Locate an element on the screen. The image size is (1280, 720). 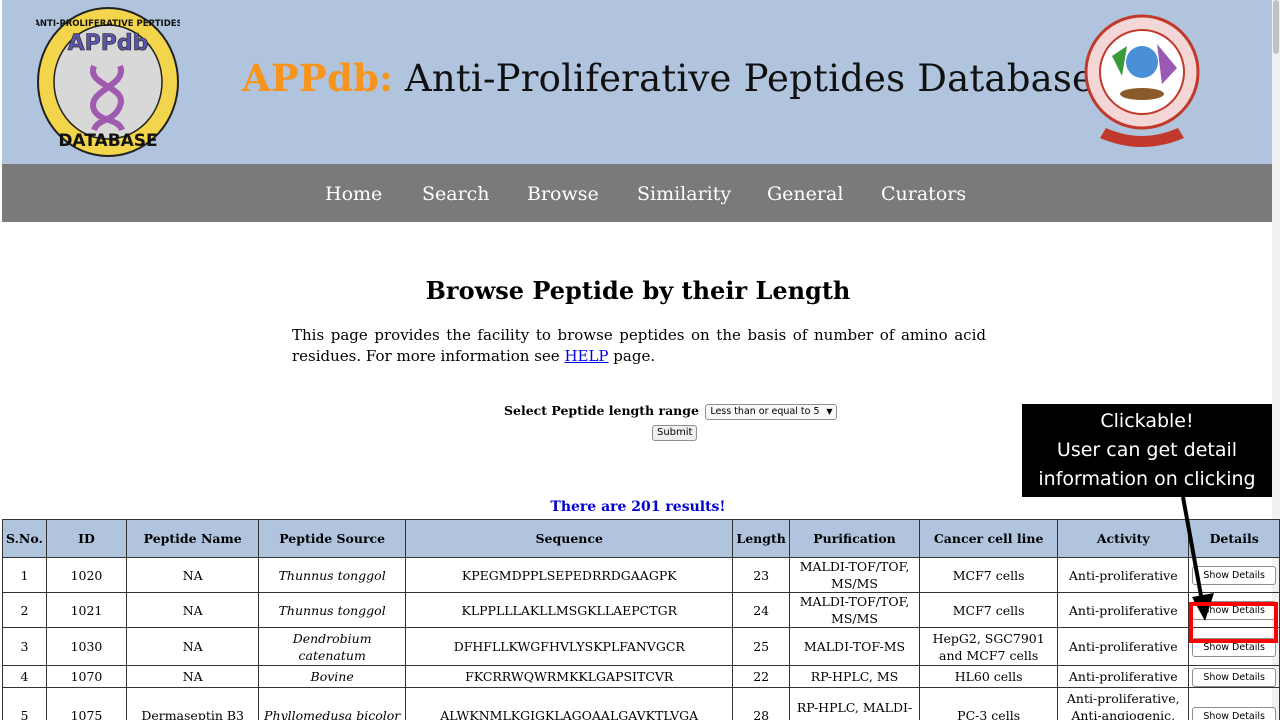
col-peptide-source: Peptide Source is located at coordinates (332, 538).